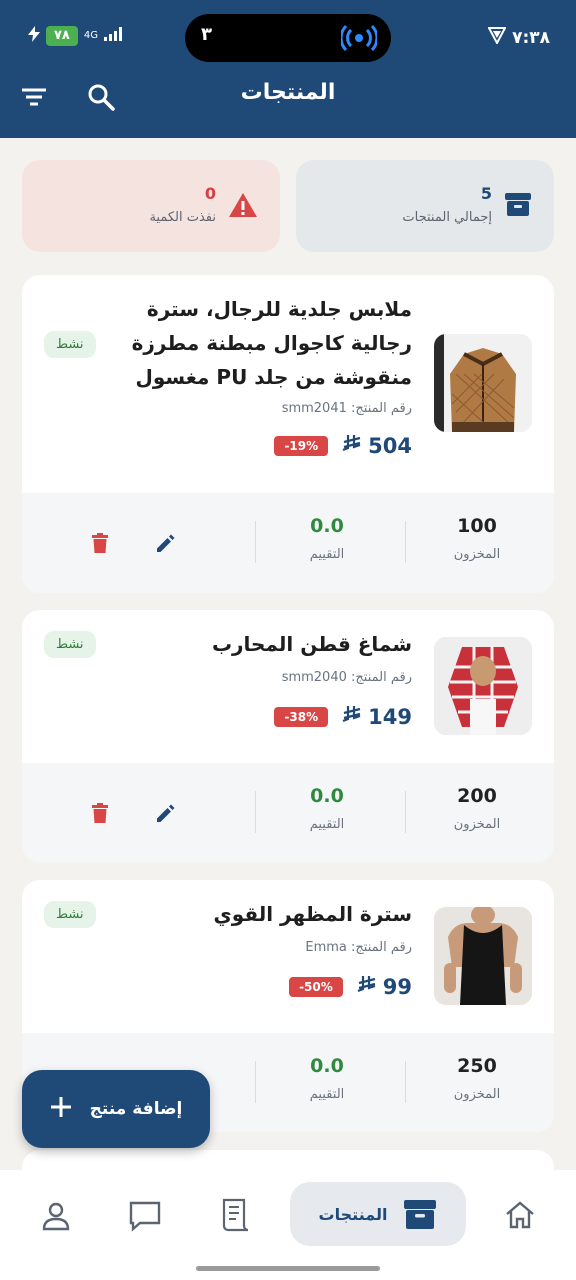 The image size is (576, 1280). Describe the element at coordinates (56, 1218) in the screenshot. I see `profile-icon` at that location.